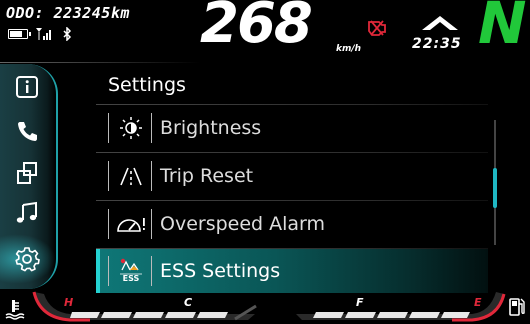 Image resolution: width=530 pixels, height=324 pixels. What do you see at coordinates (131, 278) in the screenshot?
I see `ess-icon-text: ESS` at bounding box center [131, 278].